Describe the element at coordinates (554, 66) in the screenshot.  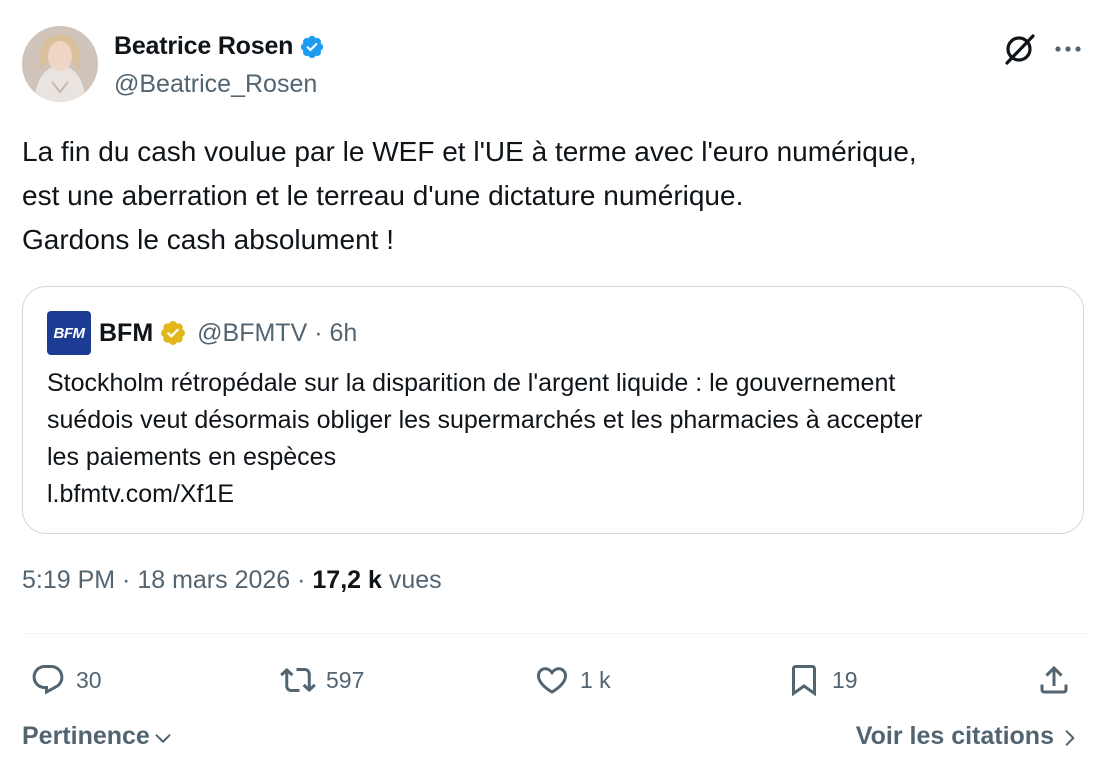
I see `tweet-header: Beatrice Rosen @Beatrice_Rosen` at that location.